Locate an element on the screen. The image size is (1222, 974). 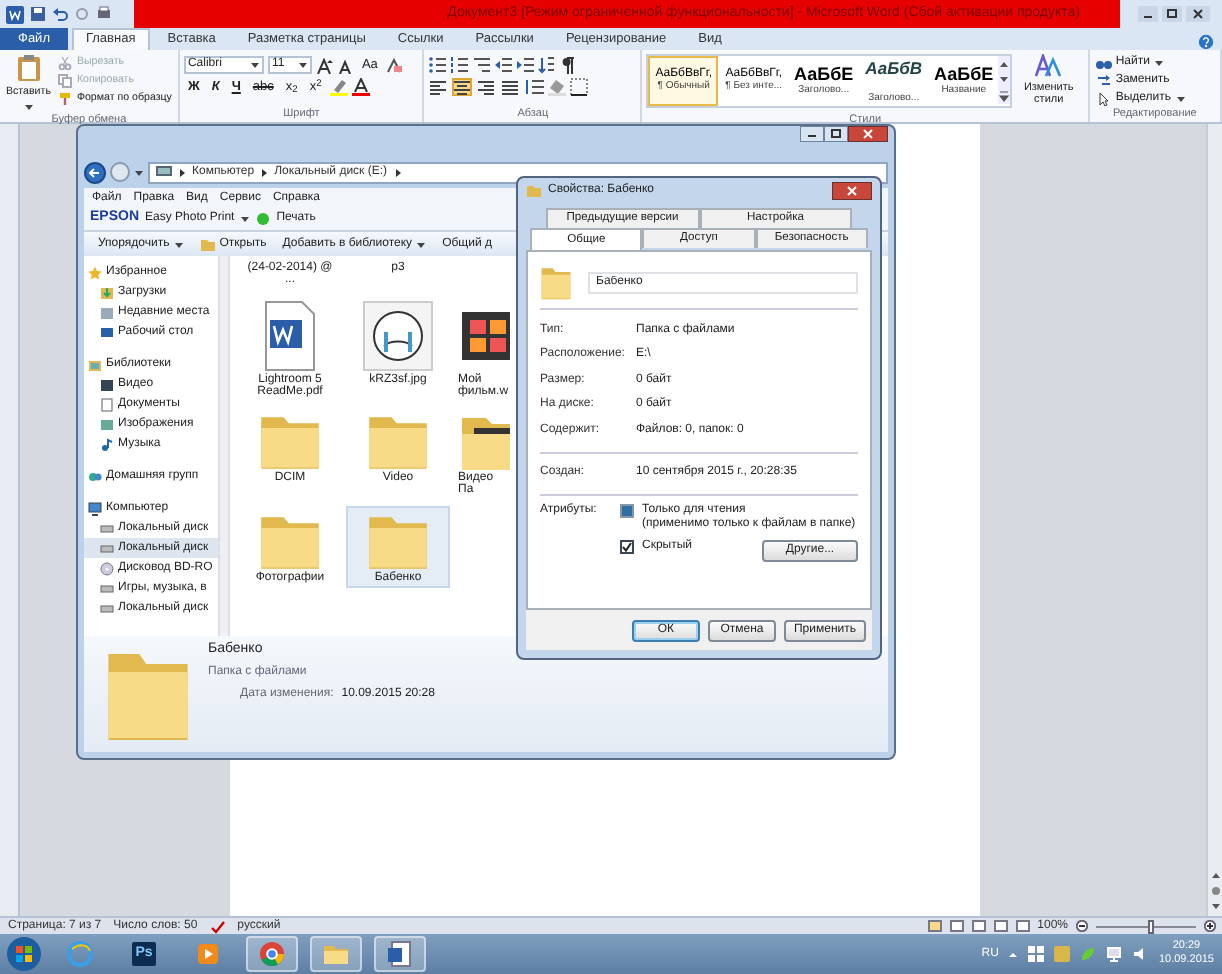
reading-view-icon is located at coordinates (956, 926).